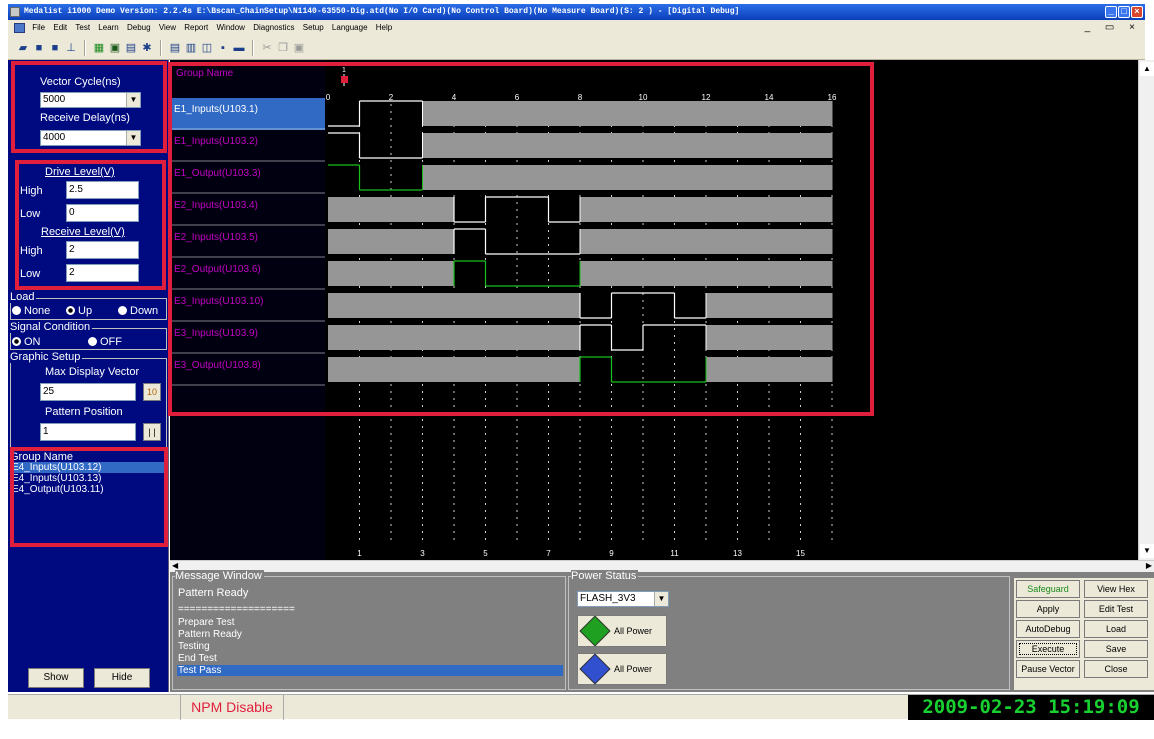 Image resolution: width=1154 pixels, height=739 pixels. I want to click on view-hex-button: View Hex, so click(1116, 589).